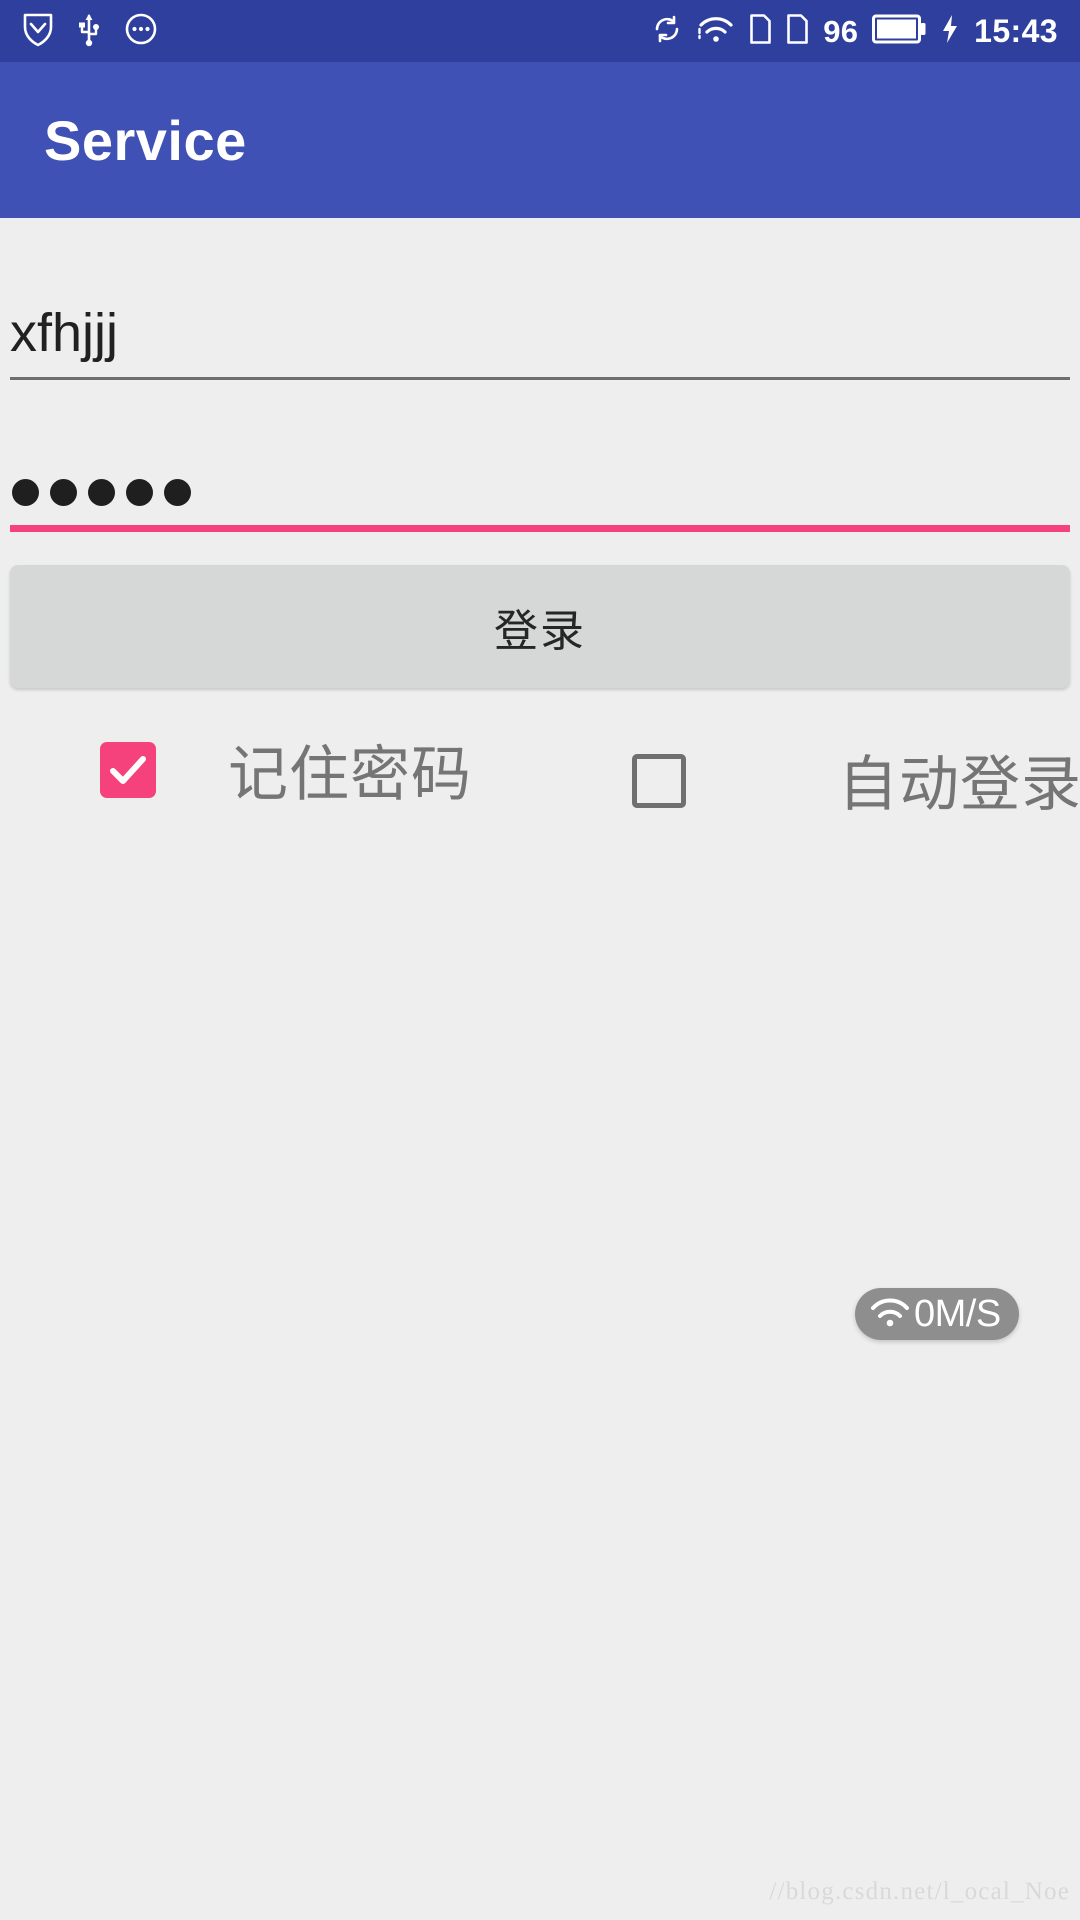 The image size is (1080, 1920). I want to click on username-underline, so click(540, 378).